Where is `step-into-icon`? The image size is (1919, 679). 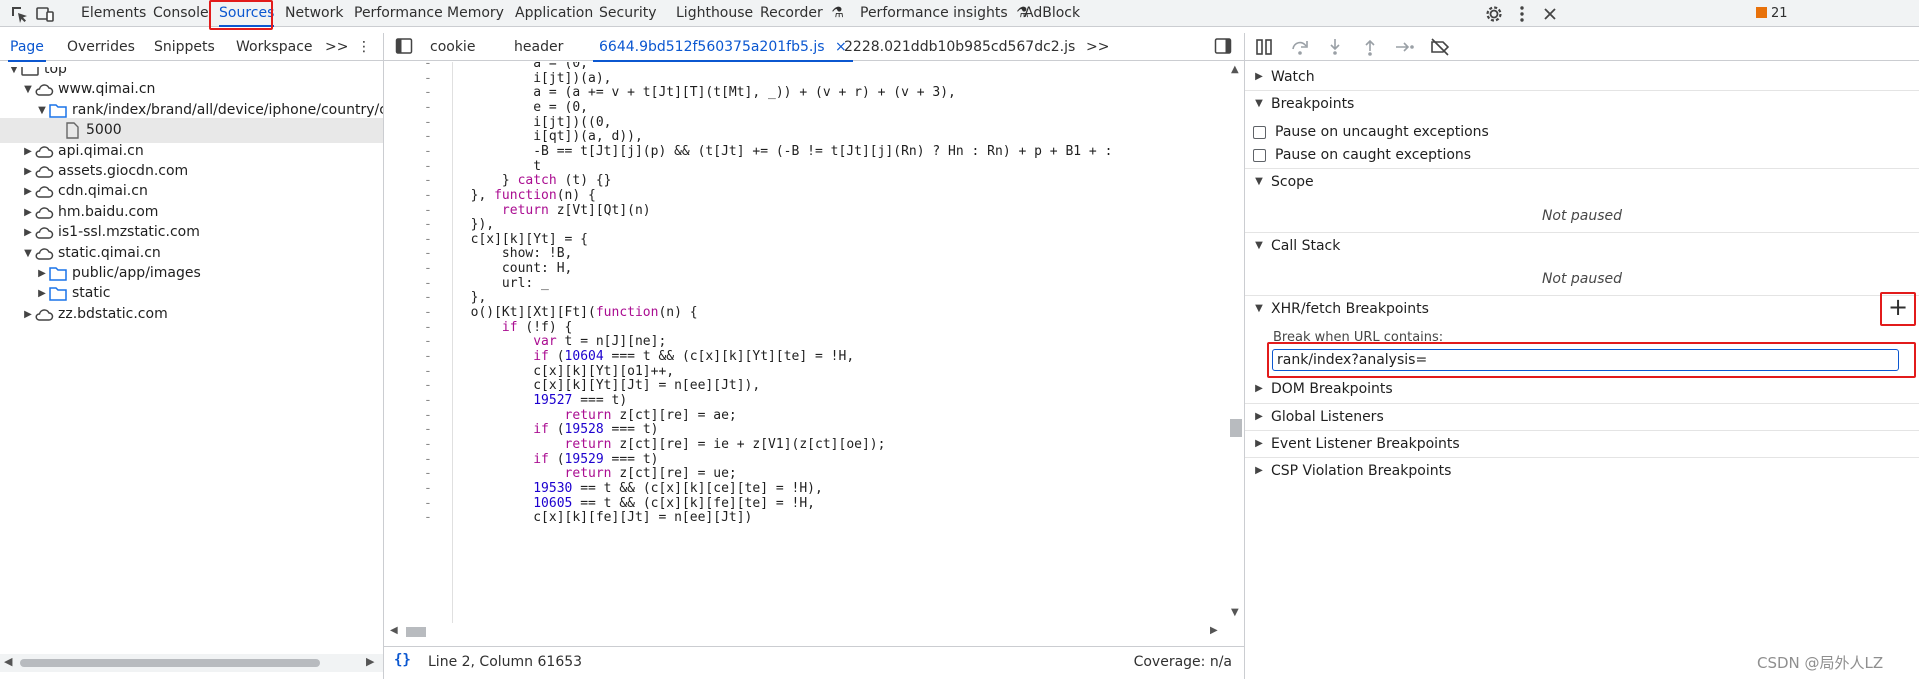
step-into-icon is located at coordinates (1335, 47).